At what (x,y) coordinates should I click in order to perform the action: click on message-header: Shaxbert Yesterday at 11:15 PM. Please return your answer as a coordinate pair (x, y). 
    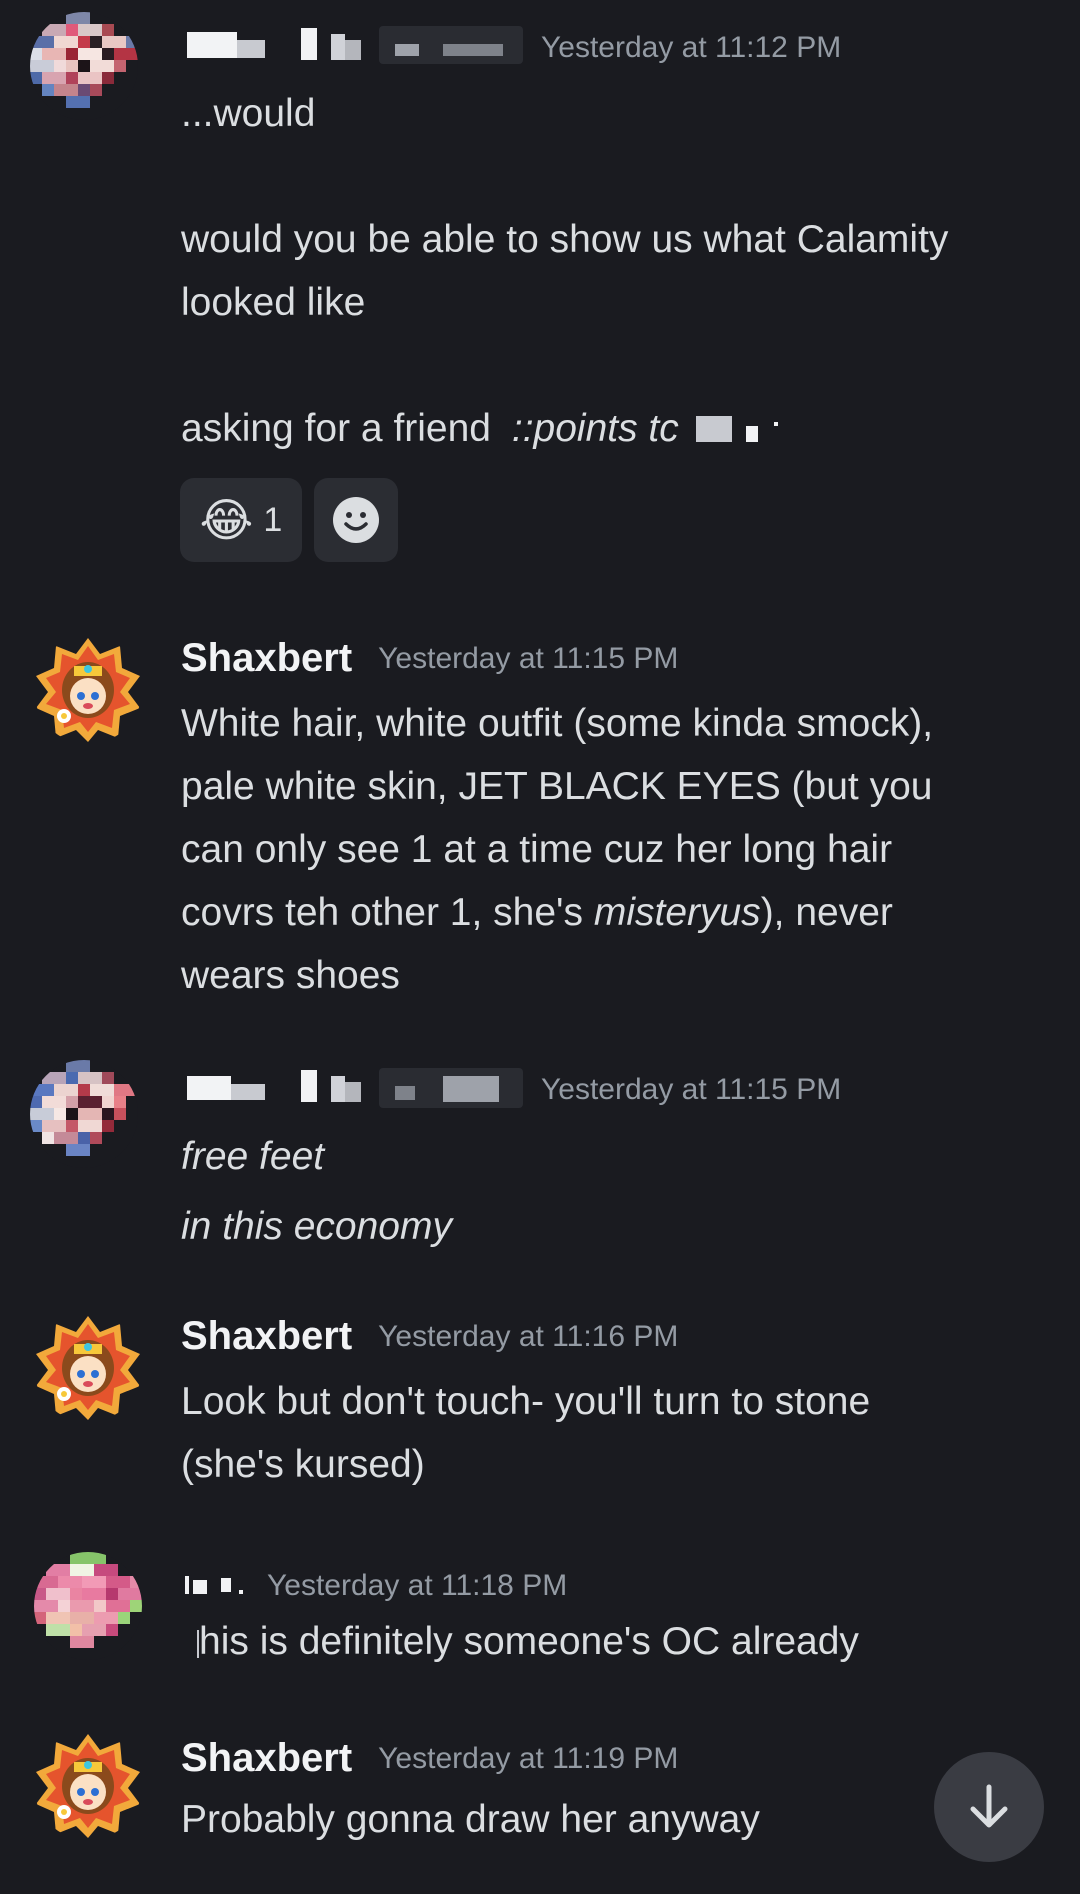
    Looking at the image, I should click on (429, 658).